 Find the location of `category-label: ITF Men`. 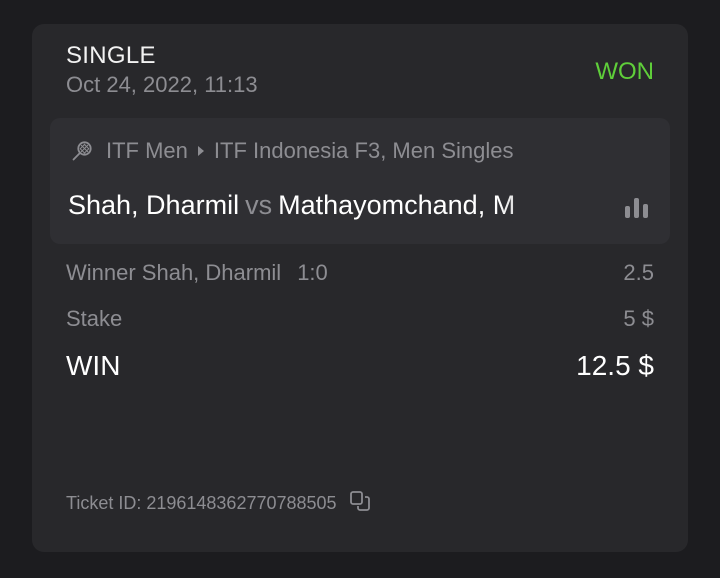

category-label: ITF Men is located at coordinates (147, 151).